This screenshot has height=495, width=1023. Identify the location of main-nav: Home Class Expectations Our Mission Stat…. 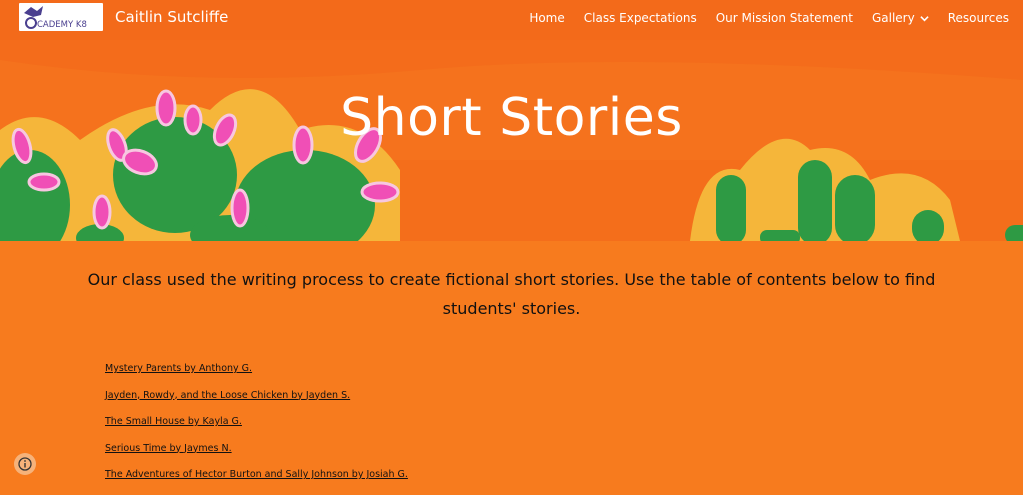
(769, 18).